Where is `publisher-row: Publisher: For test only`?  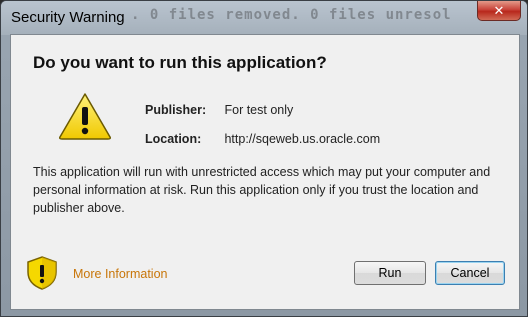
publisher-row: Publisher: For test only is located at coordinates (219, 110).